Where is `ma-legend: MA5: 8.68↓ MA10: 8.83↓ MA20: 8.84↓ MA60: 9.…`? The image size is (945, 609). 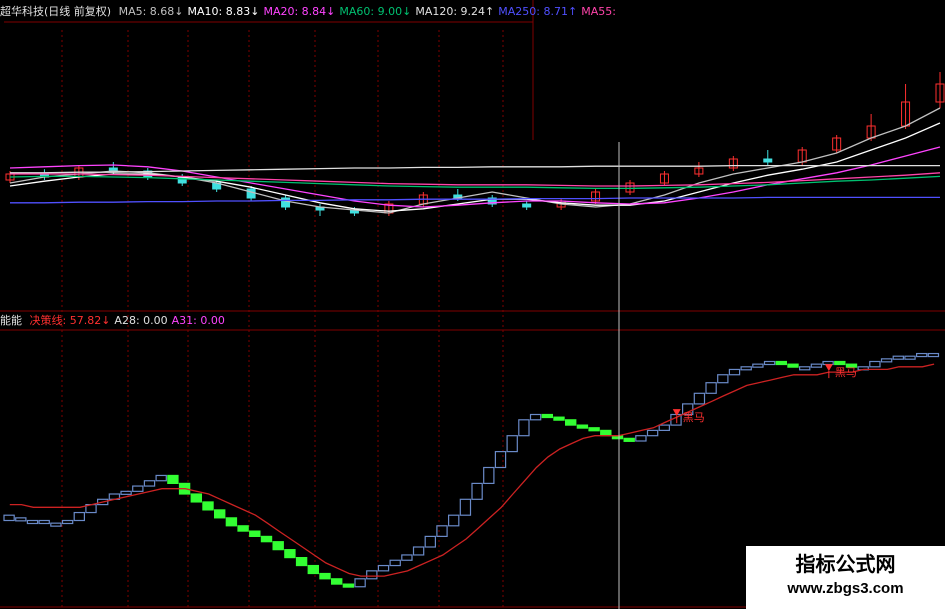
ma-legend: MA5: 8.68↓ MA10: 8.83↓ MA20: 8.84↓ MA60: 9.… is located at coordinates (369, 11).